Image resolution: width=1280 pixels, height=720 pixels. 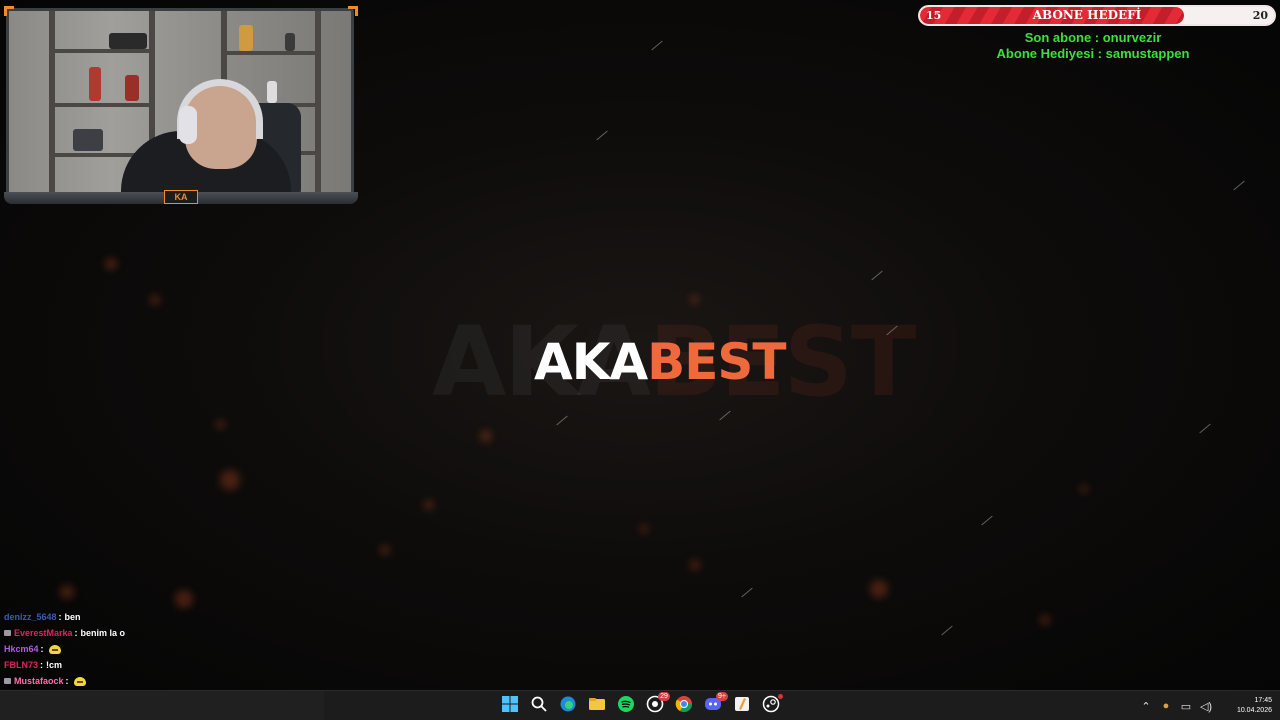 I want to click on logo-orange-part: BEST, so click(x=716, y=362).